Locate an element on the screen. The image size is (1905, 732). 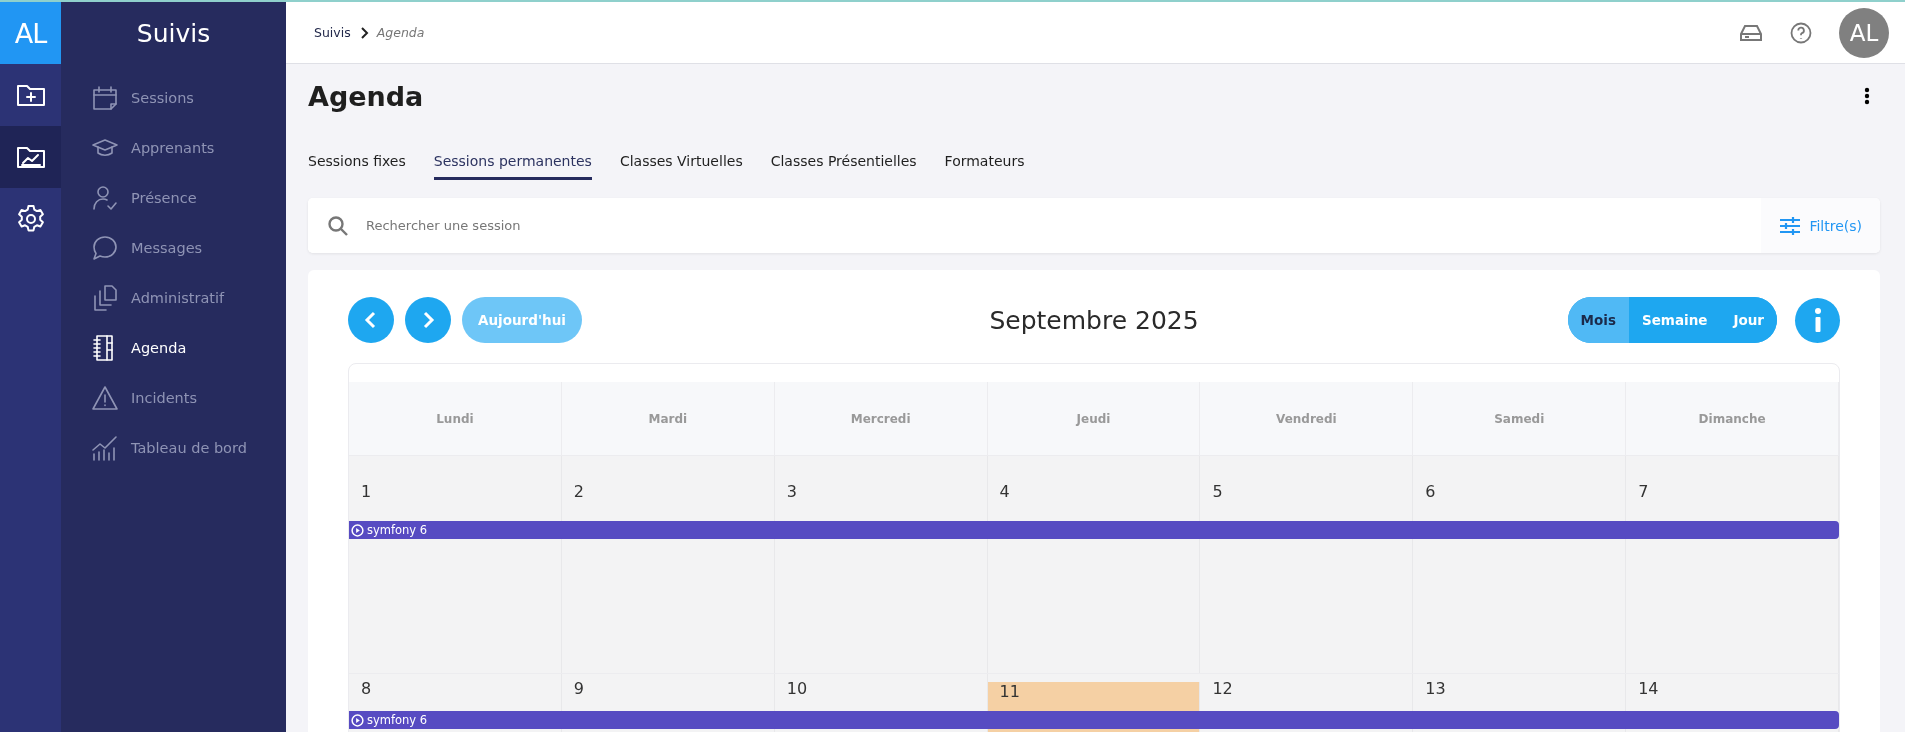
person-check-icon is located at coordinates (105, 198).